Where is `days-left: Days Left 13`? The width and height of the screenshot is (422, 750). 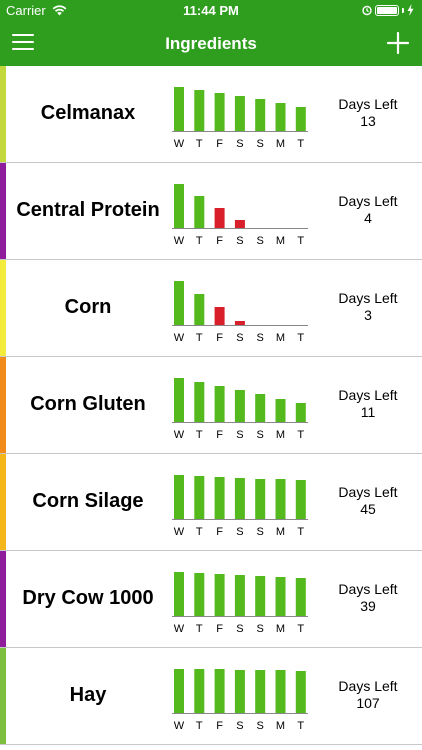
days-left: Days Left 13 is located at coordinates (368, 113).